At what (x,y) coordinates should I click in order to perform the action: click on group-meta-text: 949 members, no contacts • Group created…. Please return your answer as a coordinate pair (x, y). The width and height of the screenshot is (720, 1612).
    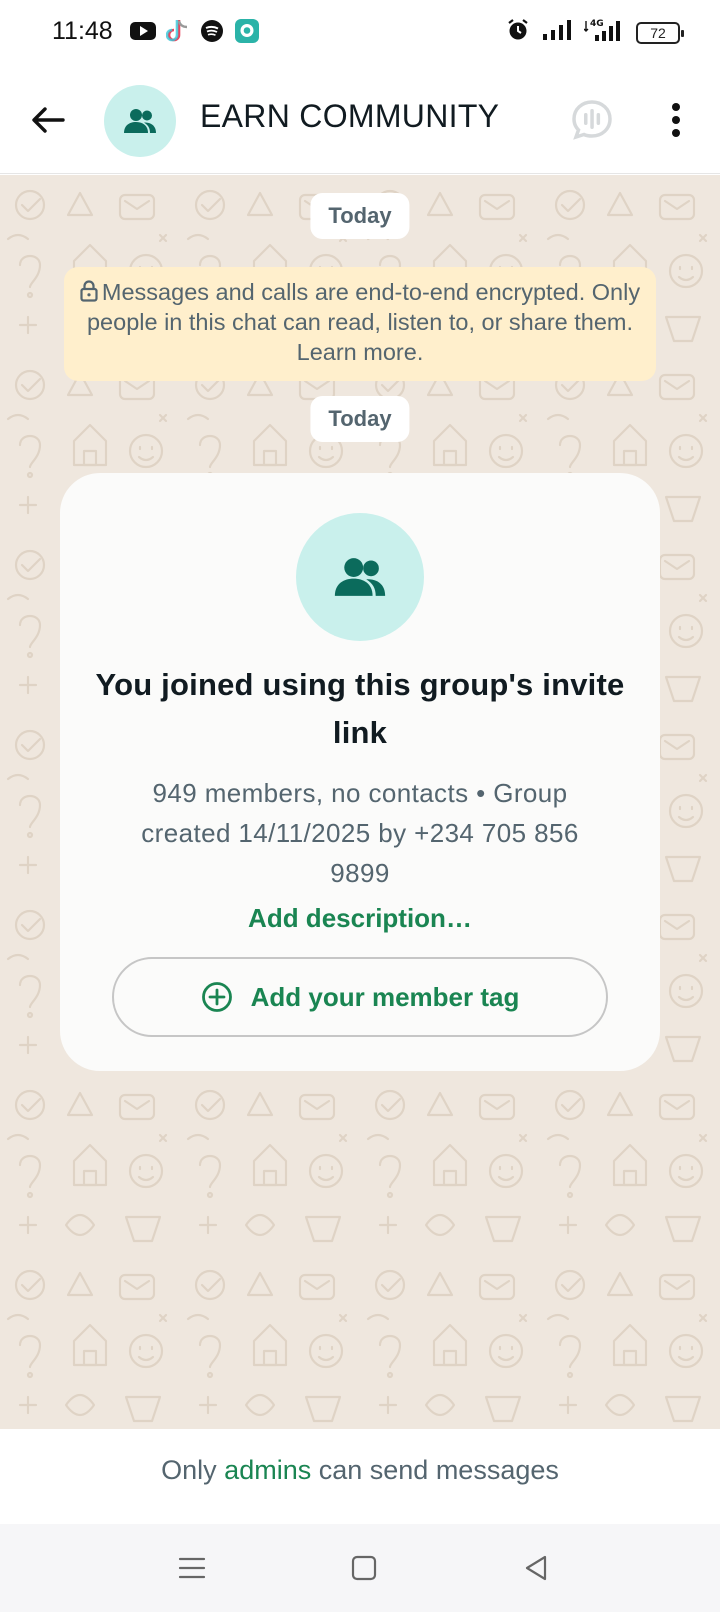
    Looking at the image, I should click on (360, 833).